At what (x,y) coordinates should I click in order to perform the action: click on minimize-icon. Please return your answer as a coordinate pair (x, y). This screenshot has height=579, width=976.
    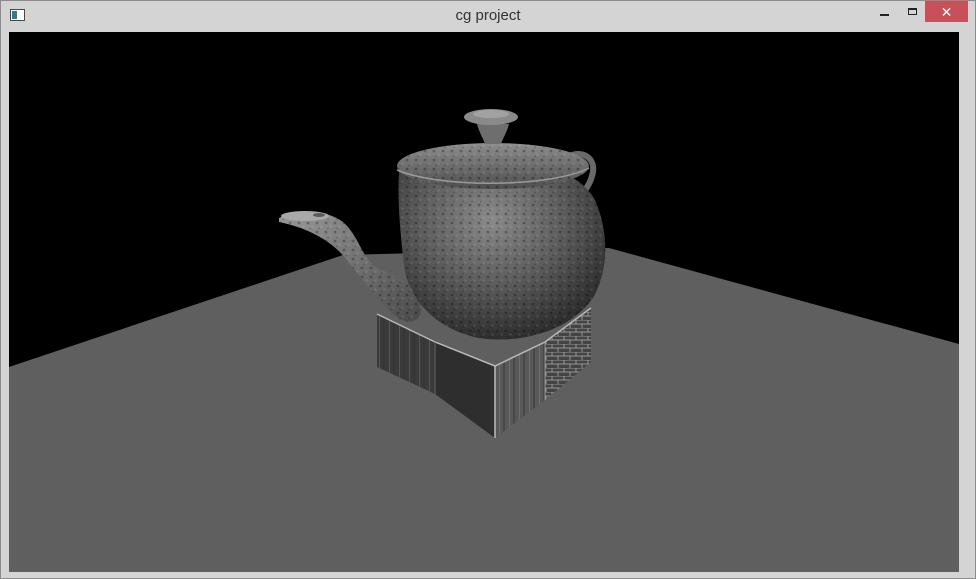
    Looking at the image, I should click on (884, 14).